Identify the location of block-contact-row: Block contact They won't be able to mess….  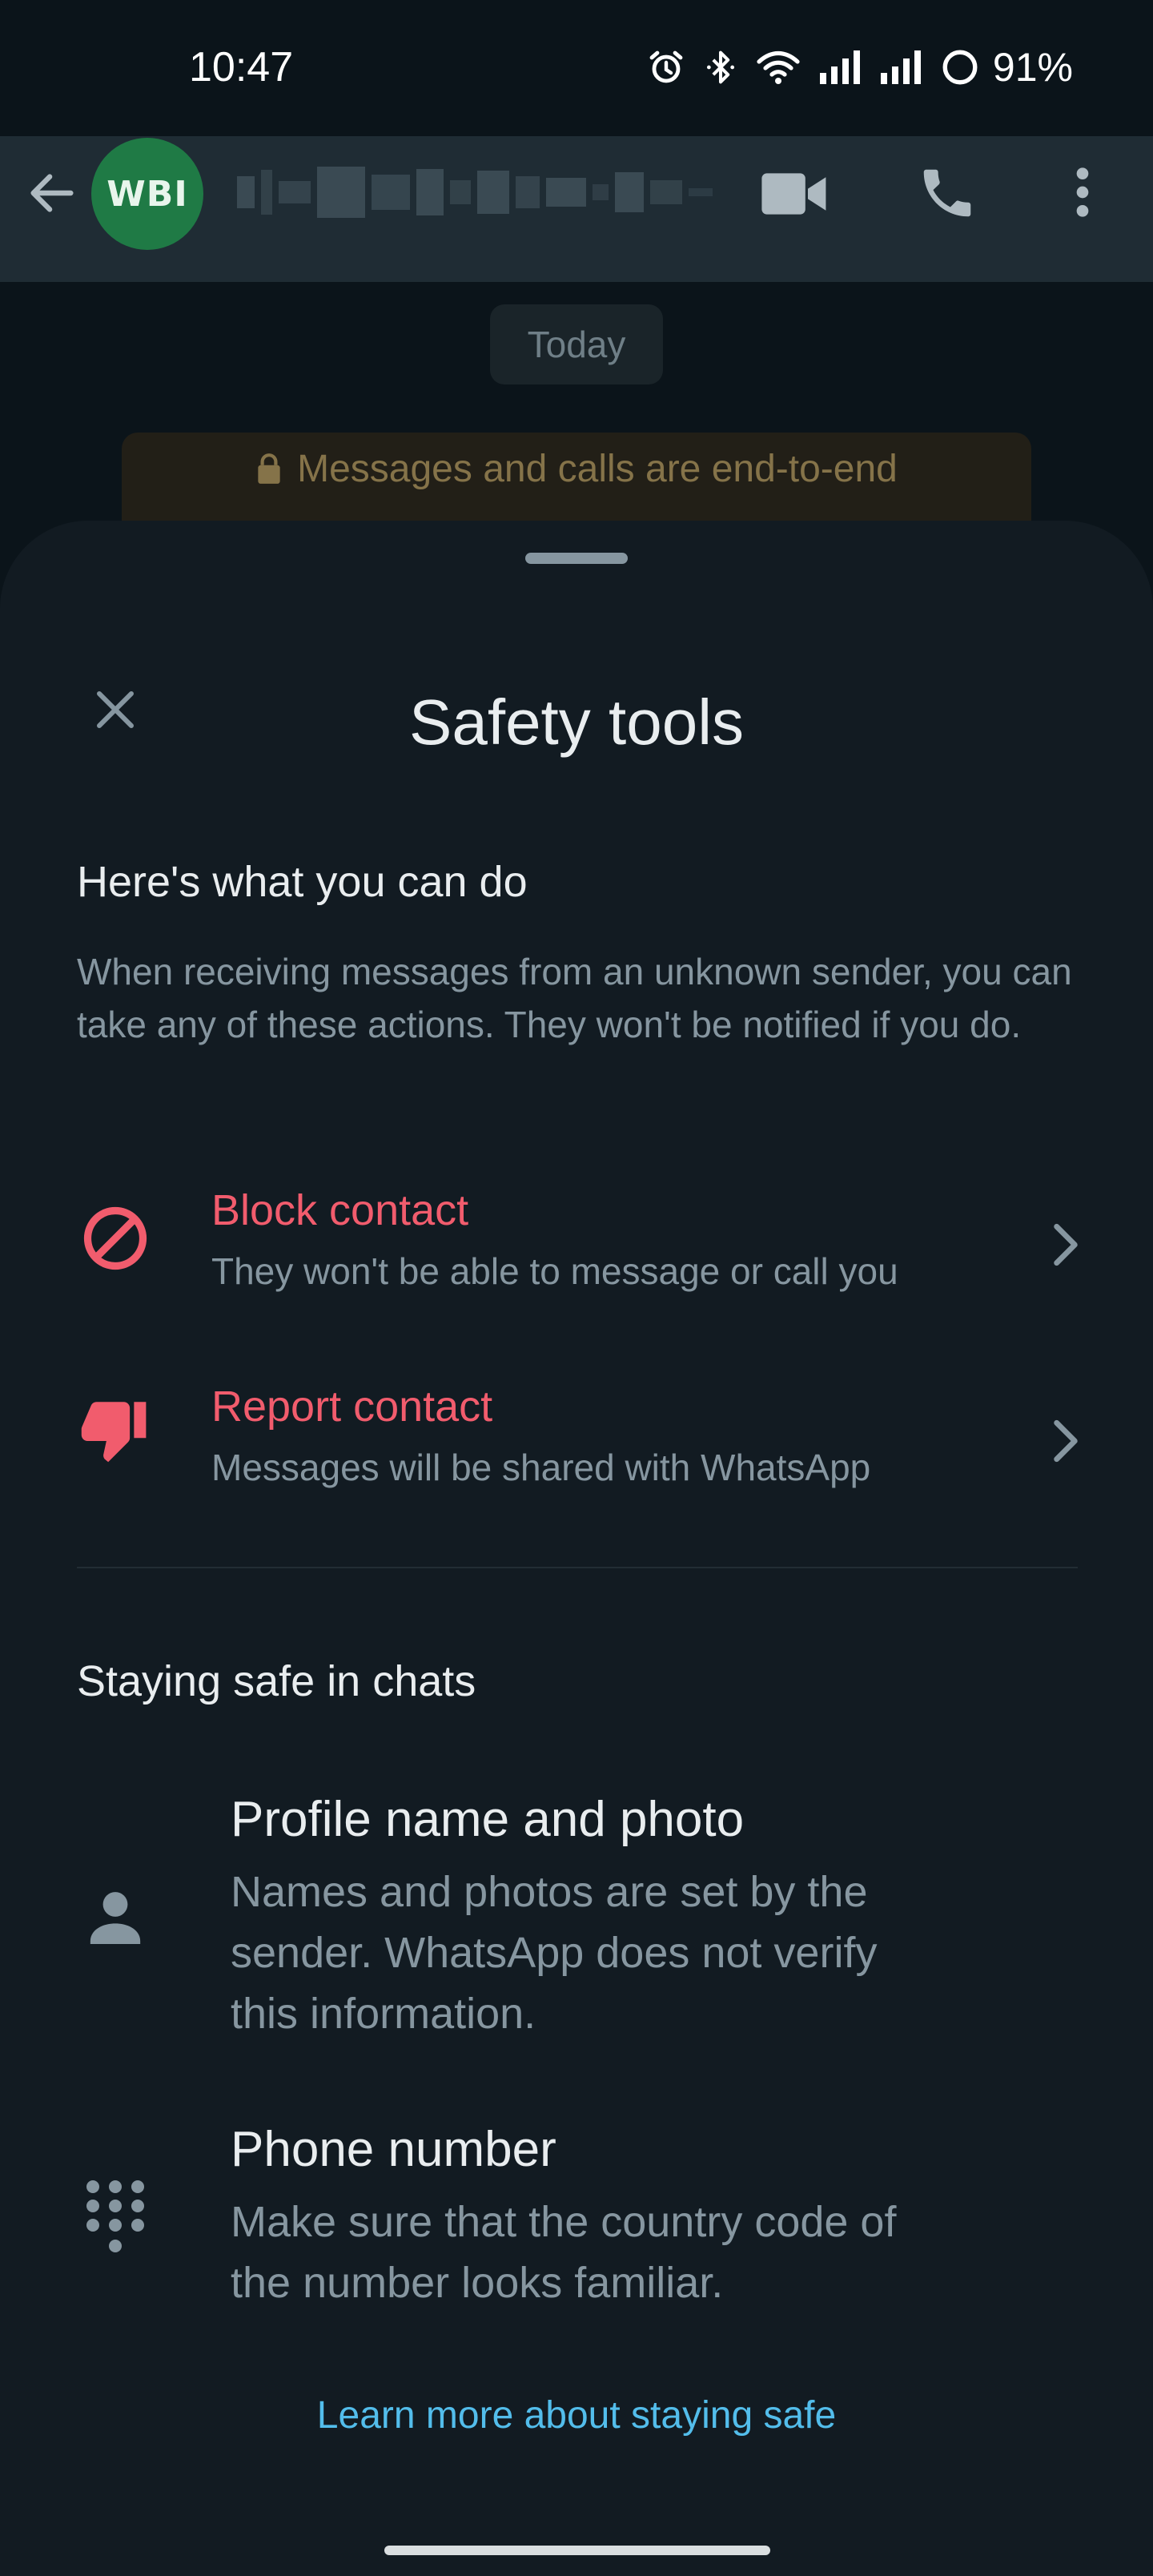
(576, 1265).